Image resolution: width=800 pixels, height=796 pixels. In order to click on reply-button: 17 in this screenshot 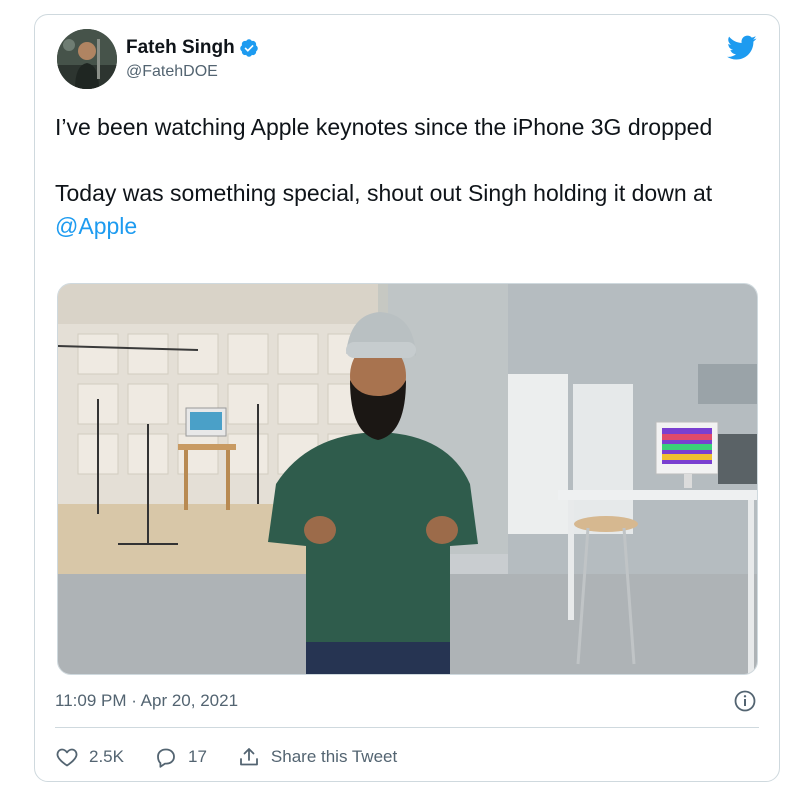, I will do `click(180, 757)`.